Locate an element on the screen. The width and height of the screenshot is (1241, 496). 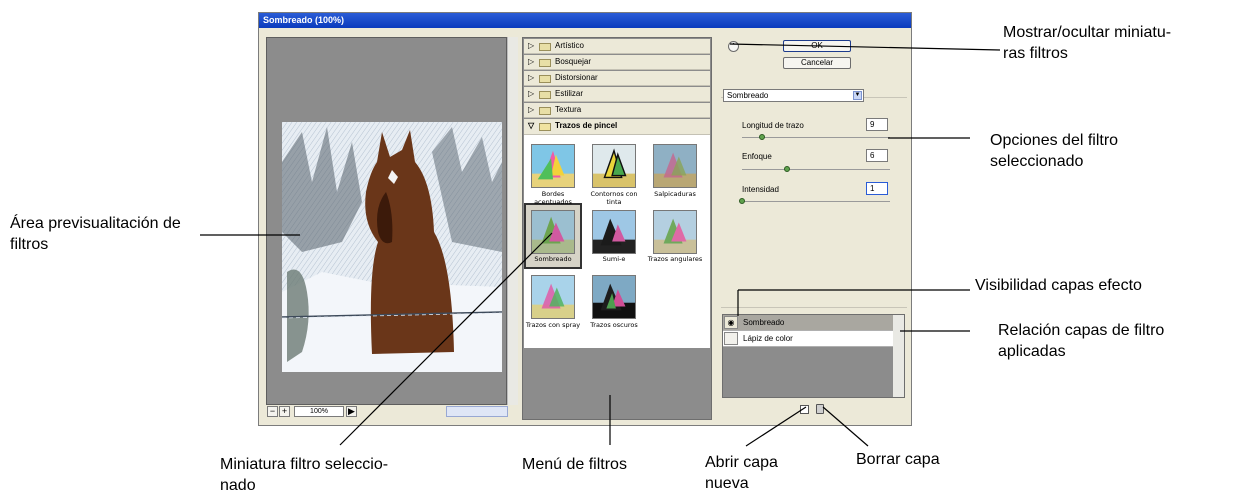
annotation-line: filtros is located at coordinates (29, 244).